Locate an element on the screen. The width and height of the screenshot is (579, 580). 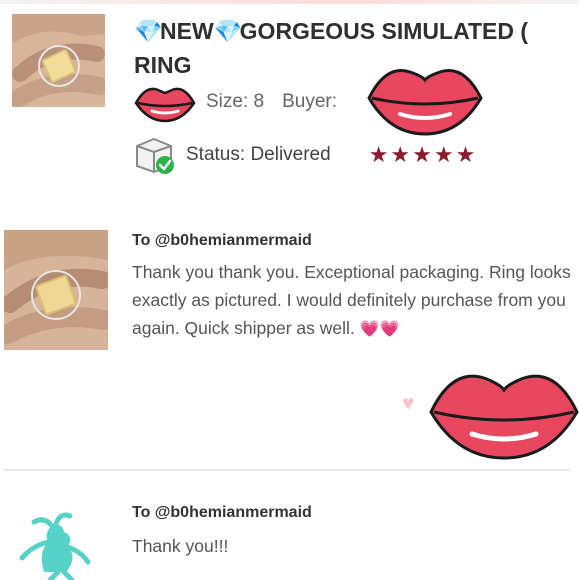
title-new: NEW is located at coordinates (187, 31).